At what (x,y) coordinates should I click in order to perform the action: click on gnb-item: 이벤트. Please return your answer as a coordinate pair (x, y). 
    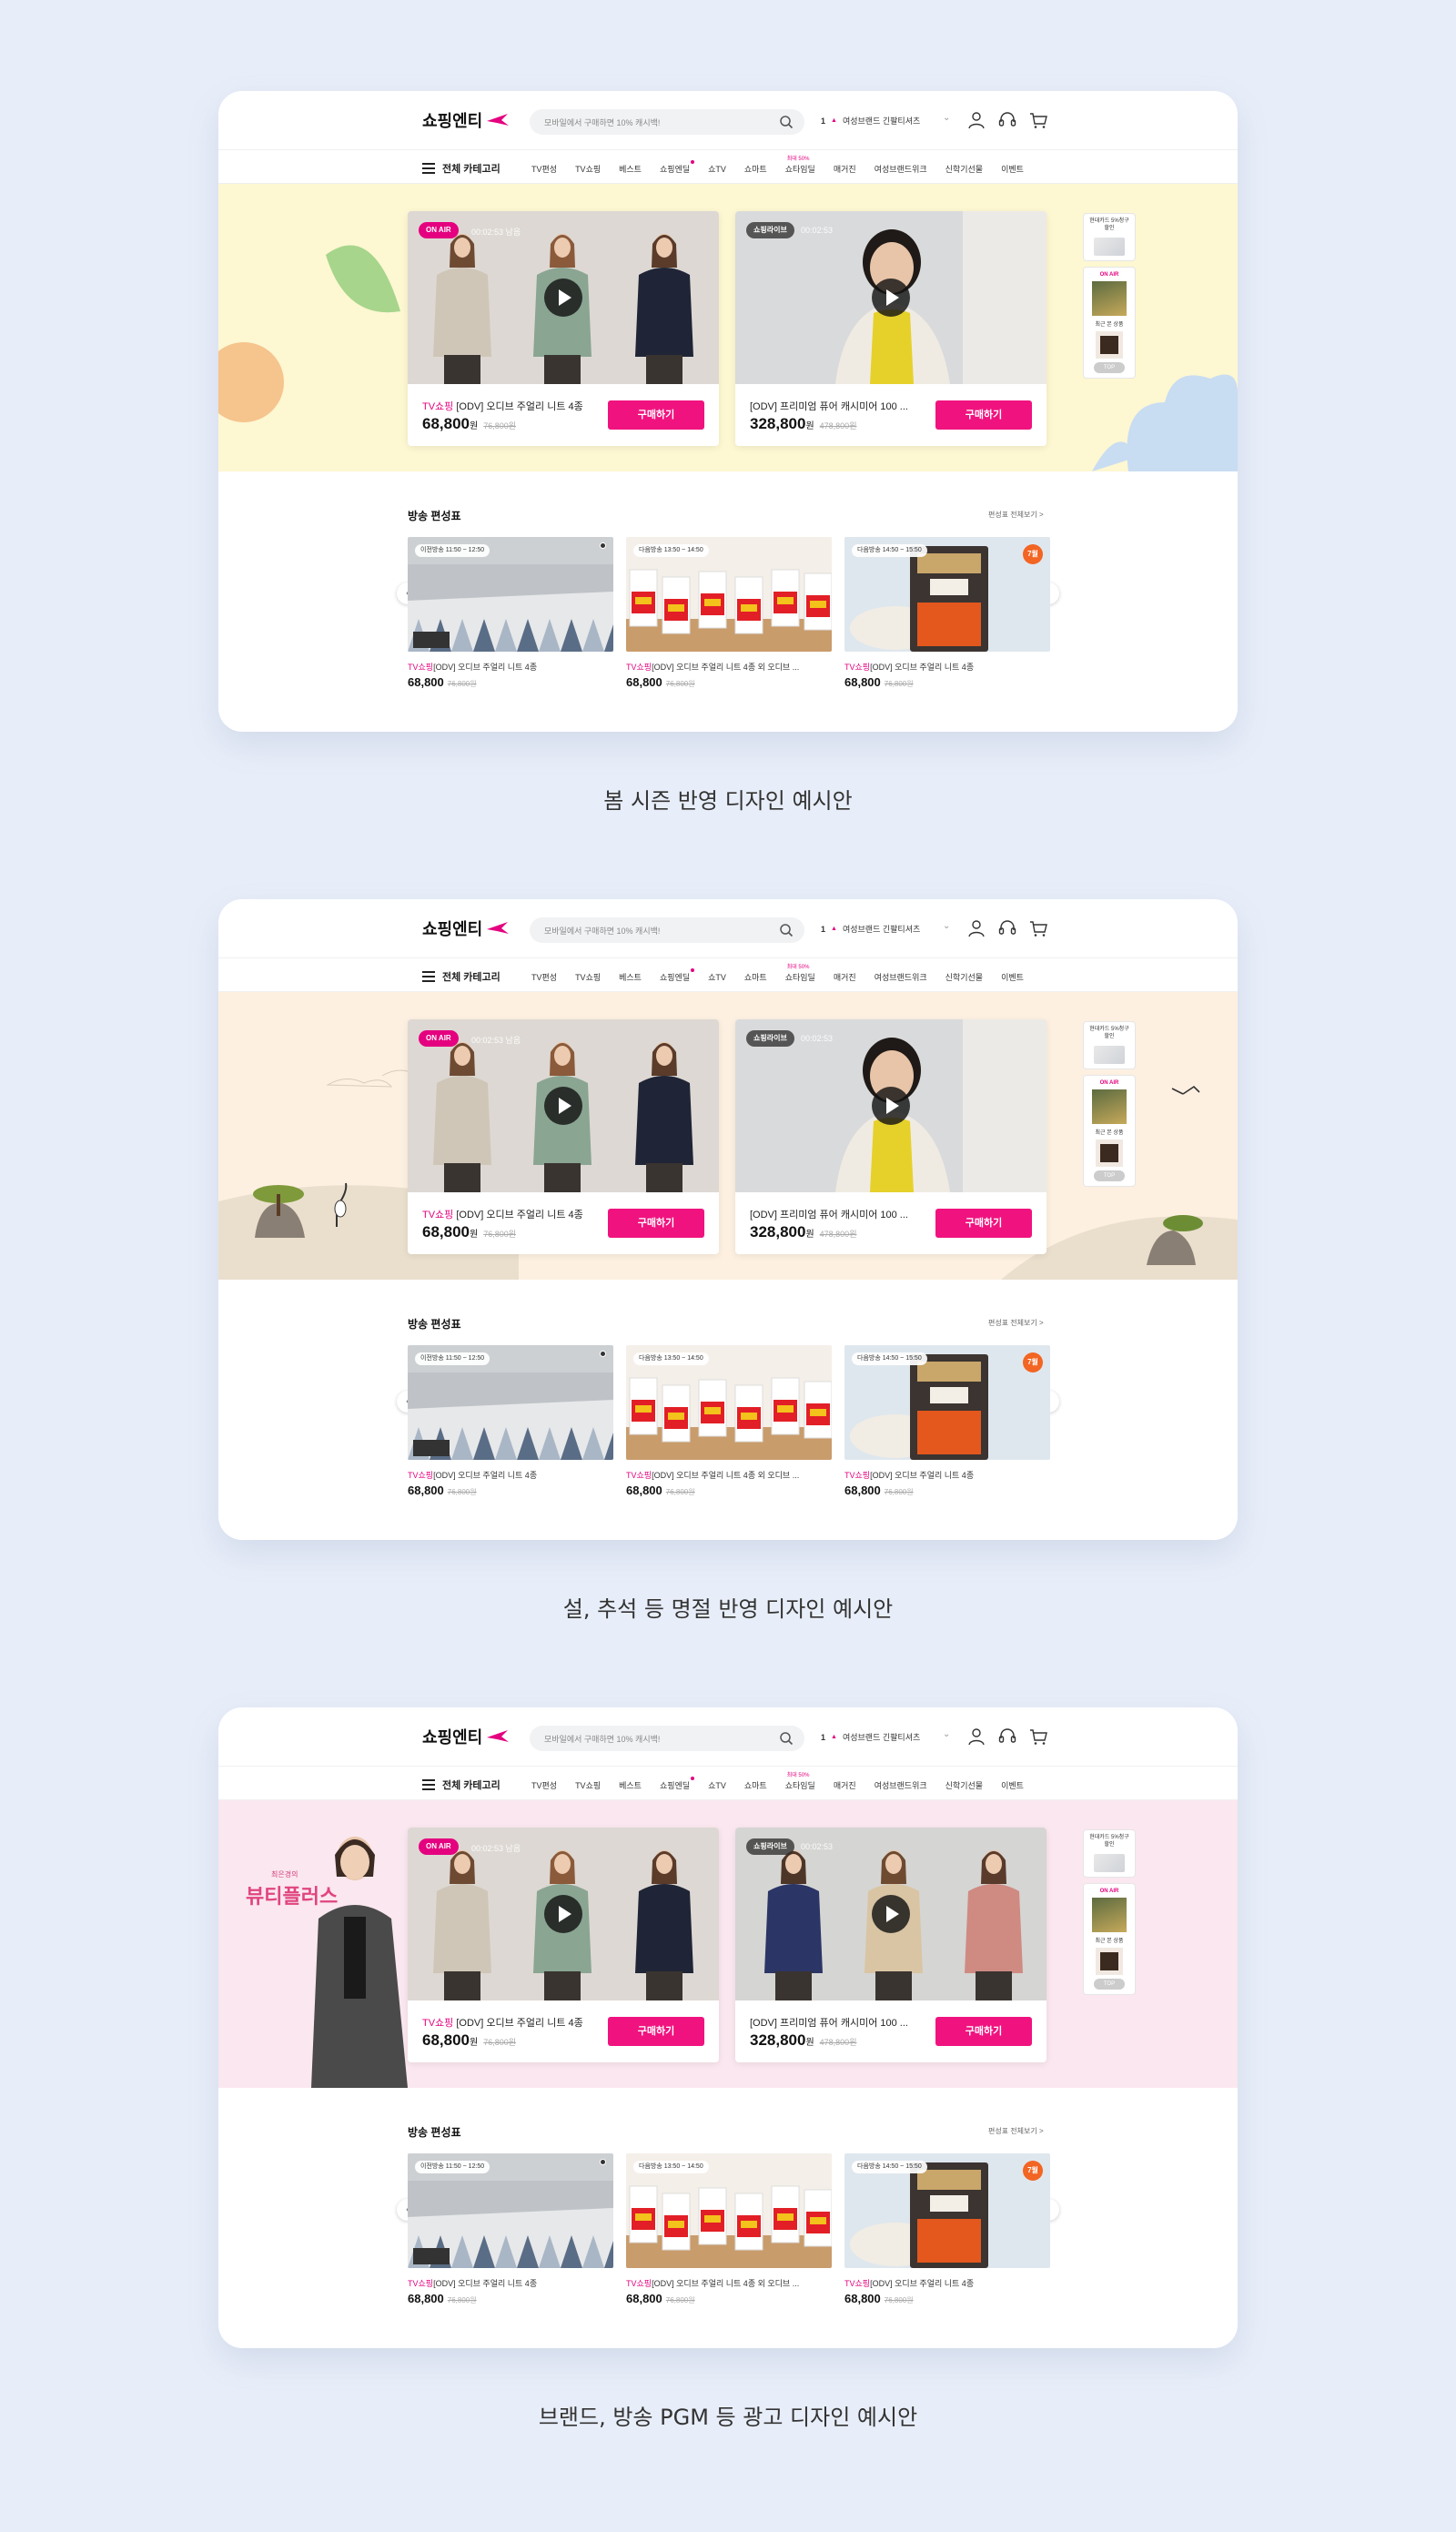
    Looking at the image, I should click on (1013, 1785).